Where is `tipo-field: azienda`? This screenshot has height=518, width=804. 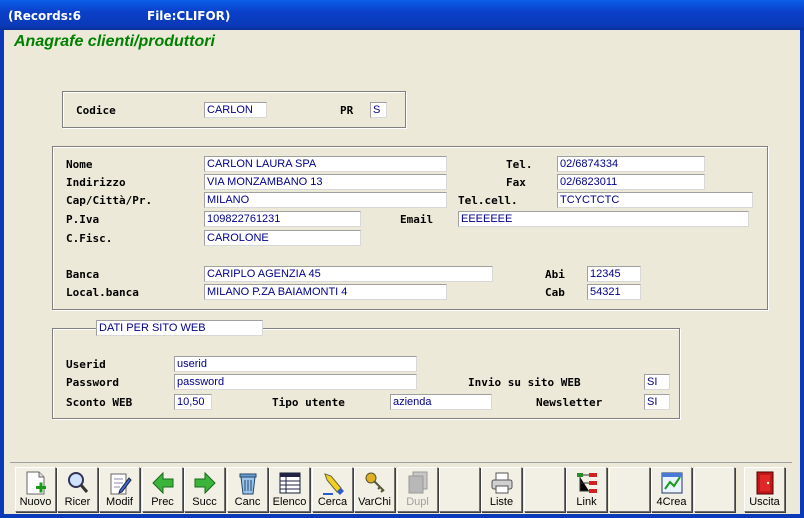
tipo-field: azienda is located at coordinates (441, 402).